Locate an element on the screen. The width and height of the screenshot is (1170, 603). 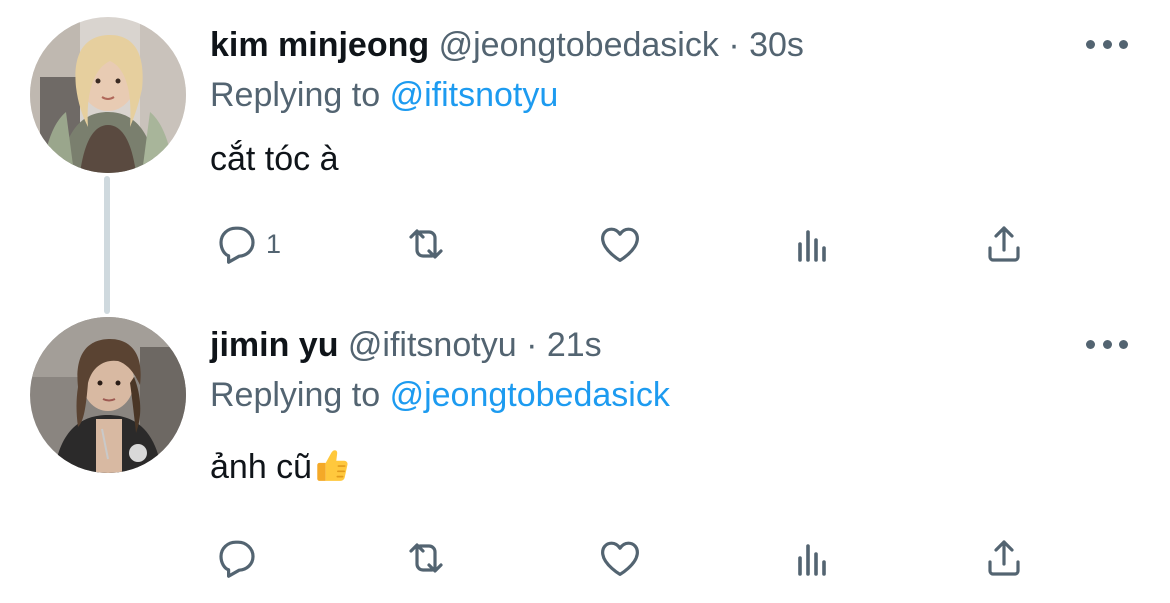
tweet-header: kim minjeong @jeongtobedasick · 30s is located at coordinates (507, 45).